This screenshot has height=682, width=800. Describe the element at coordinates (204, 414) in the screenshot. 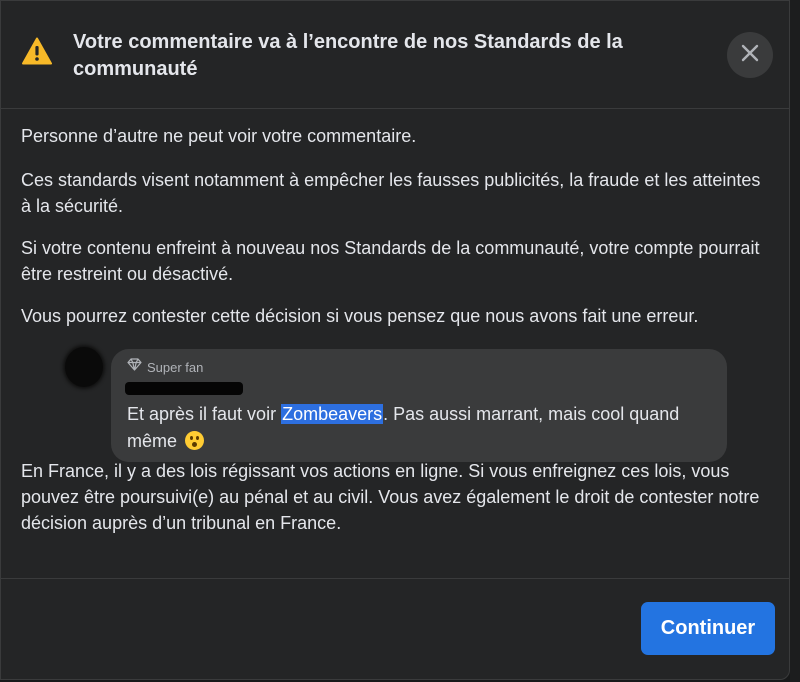

I see `comment-text-before: Et après il faut voir` at that location.